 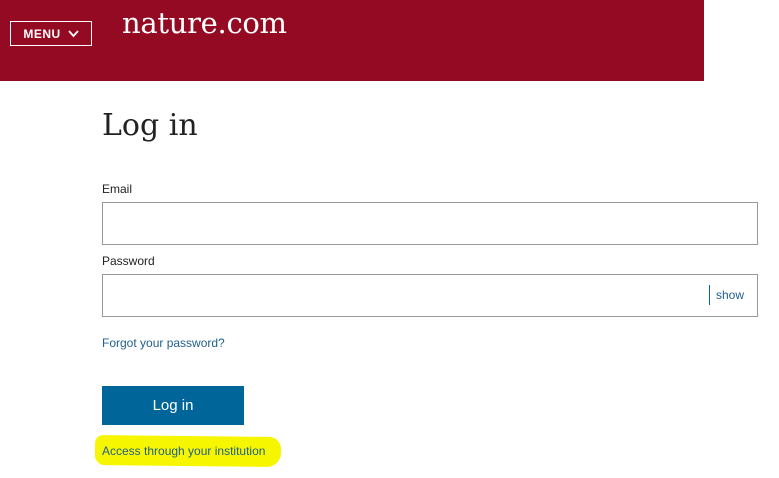 What do you see at coordinates (42, 33) in the screenshot?
I see `menu-button-label: MENU` at bounding box center [42, 33].